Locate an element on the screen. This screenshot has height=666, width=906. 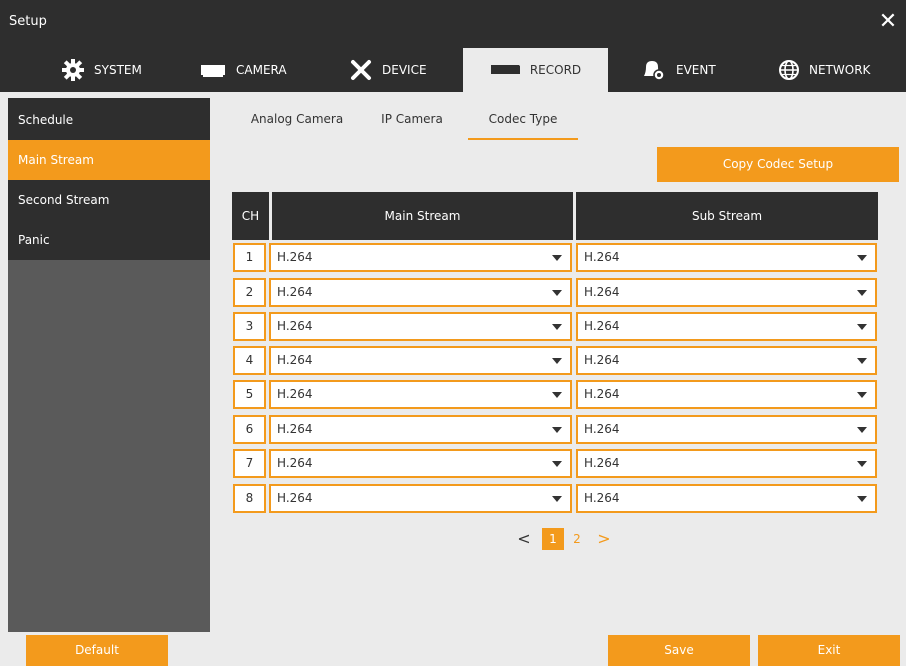
channel-number: 5 is located at coordinates (249, 394).